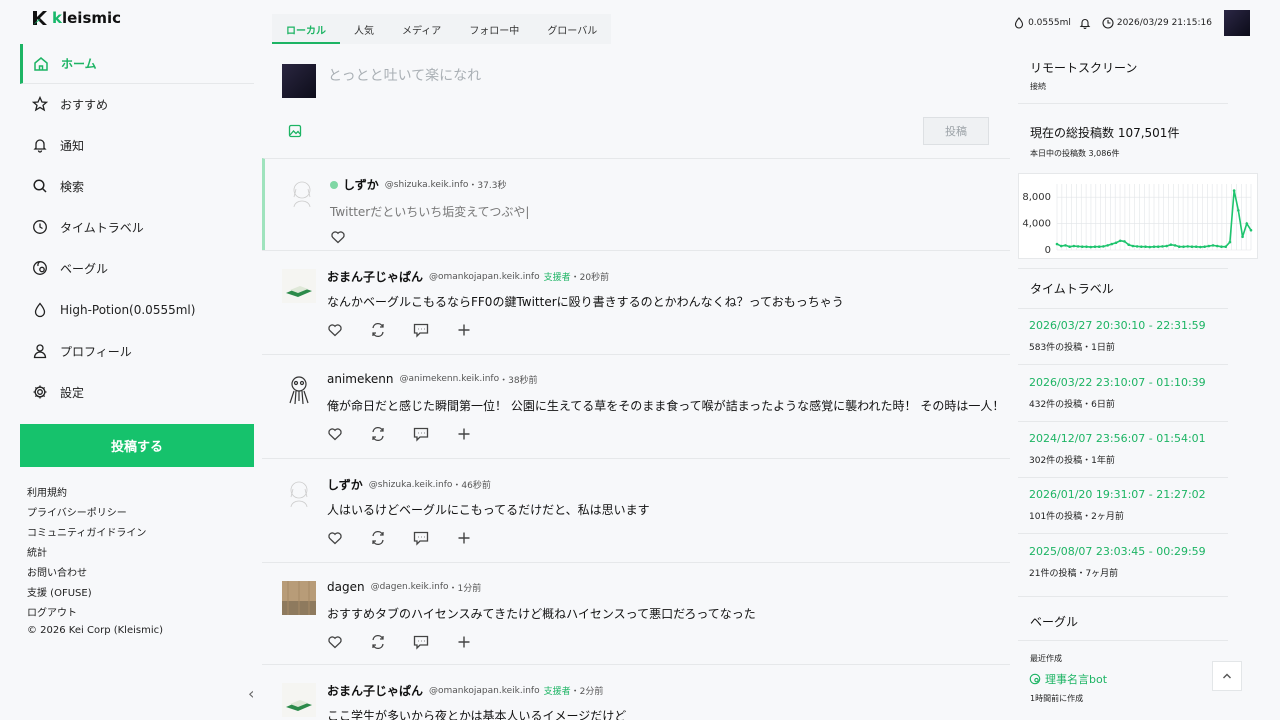 Image resolution: width=1280 pixels, height=720 pixels. What do you see at coordinates (1128, 23) in the screenshot?
I see `status-bar: 0.0555ml 2026/03/29 21:15:16` at bounding box center [1128, 23].